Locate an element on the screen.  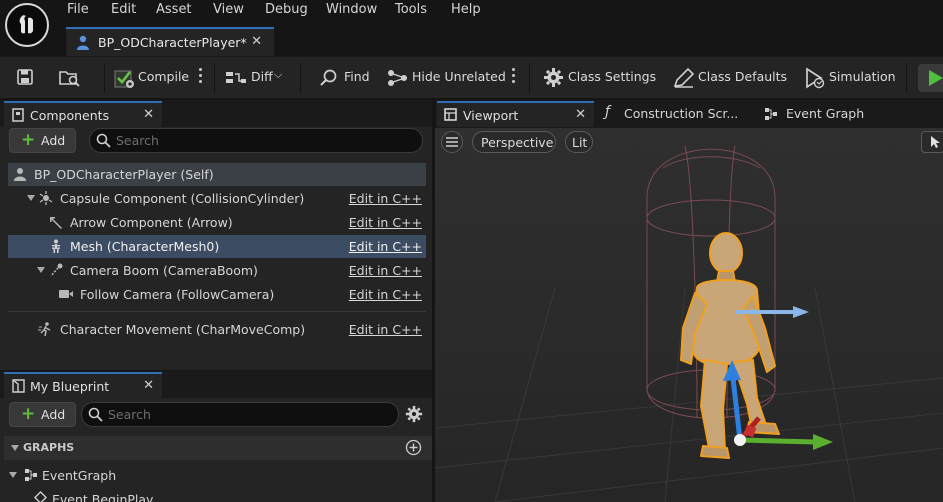
play-button is located at coordinates (930, 78).